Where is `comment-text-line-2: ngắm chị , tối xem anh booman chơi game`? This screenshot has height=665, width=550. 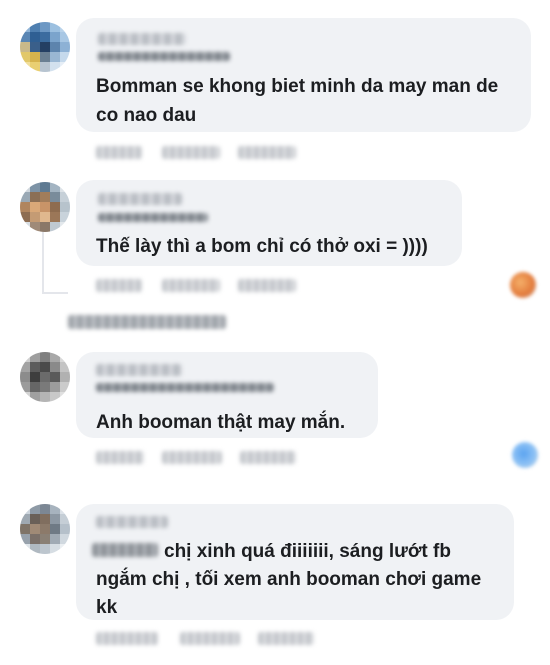 comment-text-line-2: ngắm chị , tối xem anh booman chơi game is located at coordinates (289, 579).